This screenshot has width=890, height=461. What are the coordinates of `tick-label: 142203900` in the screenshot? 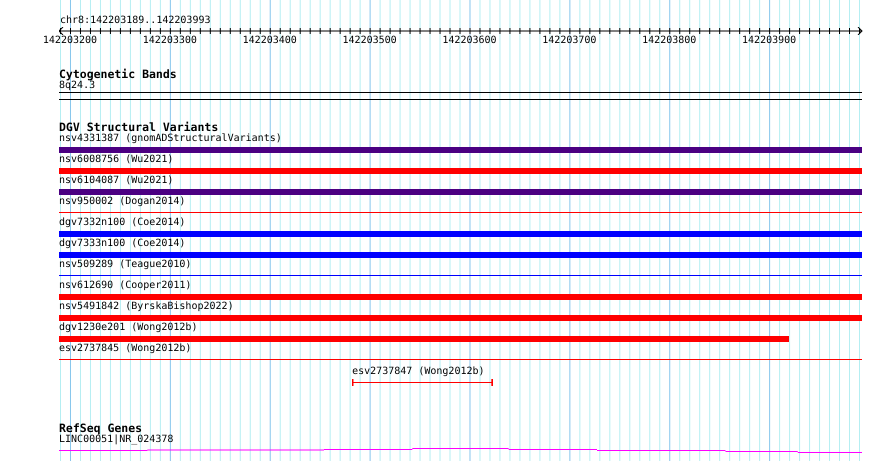 It's located at (769, 41).